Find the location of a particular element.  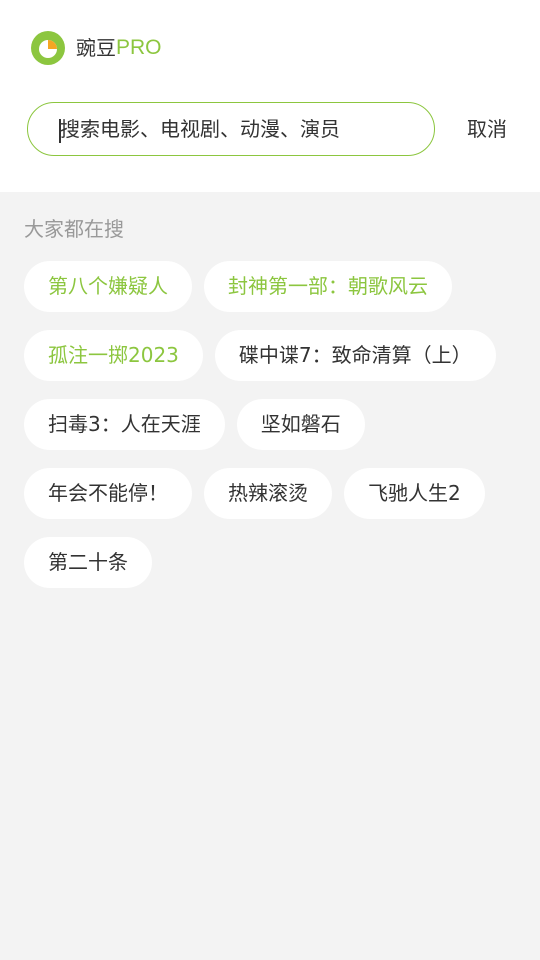

hot-search-tag: 年会不能停！ is located at coordinates (108, 493).